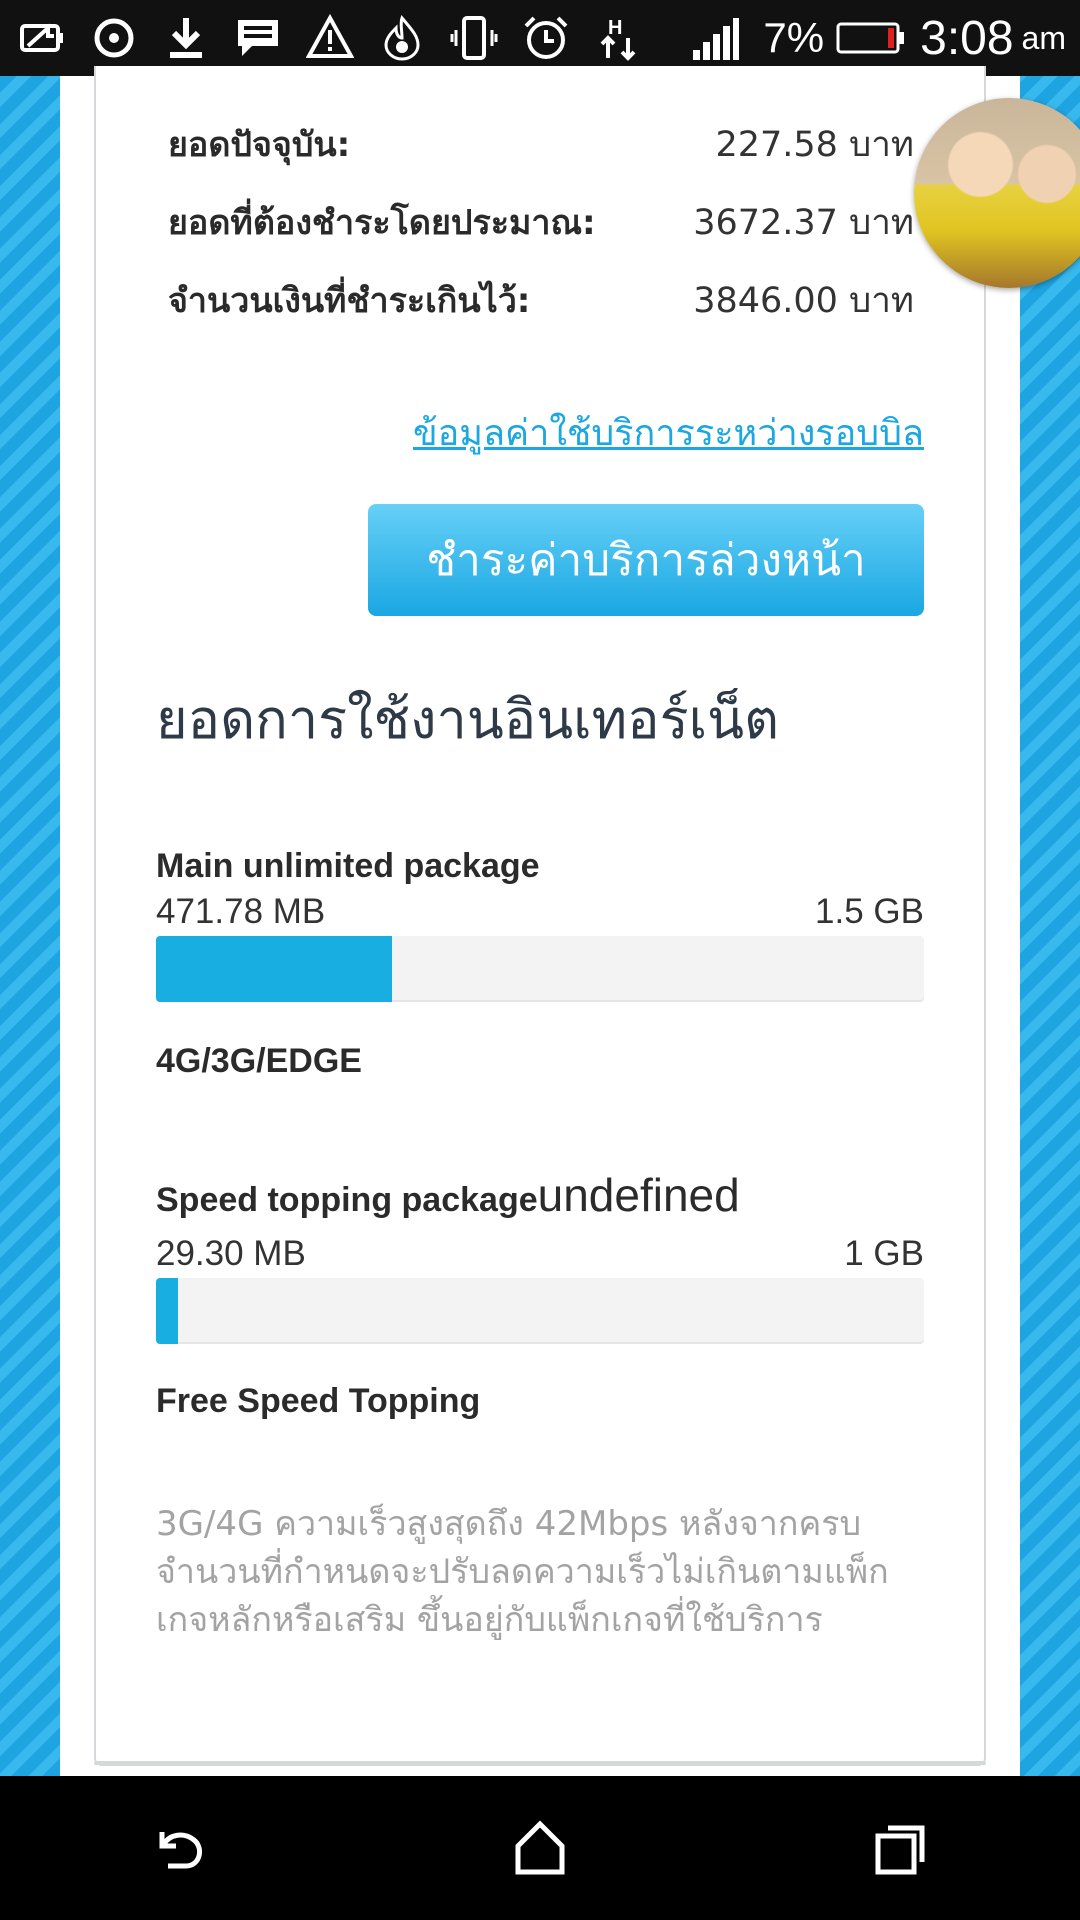 This screenshot has width=1080, height=1920. Describe the element at coordinates (814, 144) in the screenshot. I see `balance-value: 227.58 บาท` at that location.